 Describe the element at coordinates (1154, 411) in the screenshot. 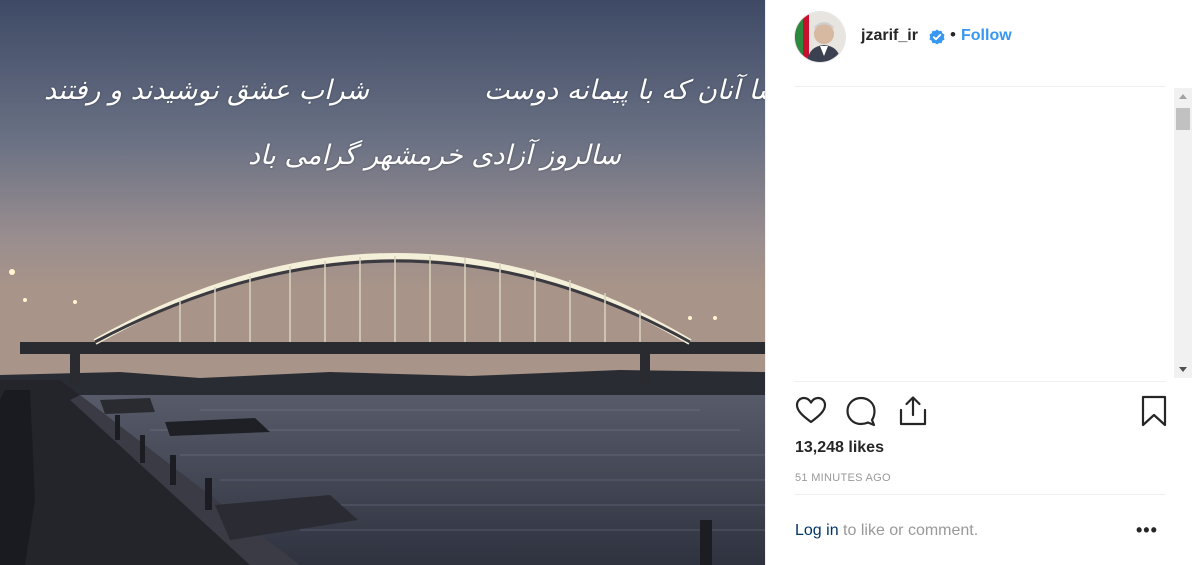

I see `bookmark-icon` at that location.